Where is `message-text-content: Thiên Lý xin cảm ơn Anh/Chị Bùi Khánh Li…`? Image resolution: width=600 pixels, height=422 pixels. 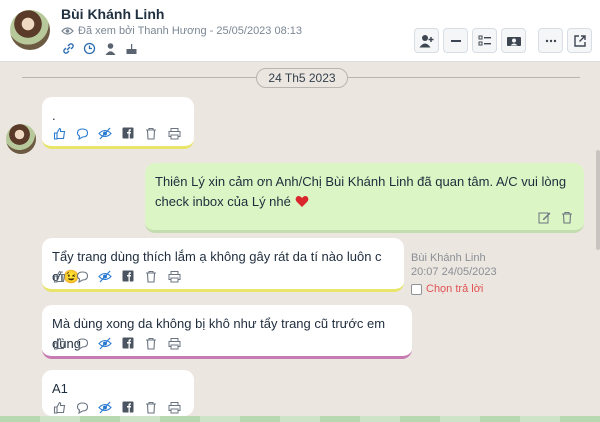
message-text-content: Thiên Lý xin cảm ơn Anh/Chị Bùi Khánh Li… is located at coordinates (361, 191).